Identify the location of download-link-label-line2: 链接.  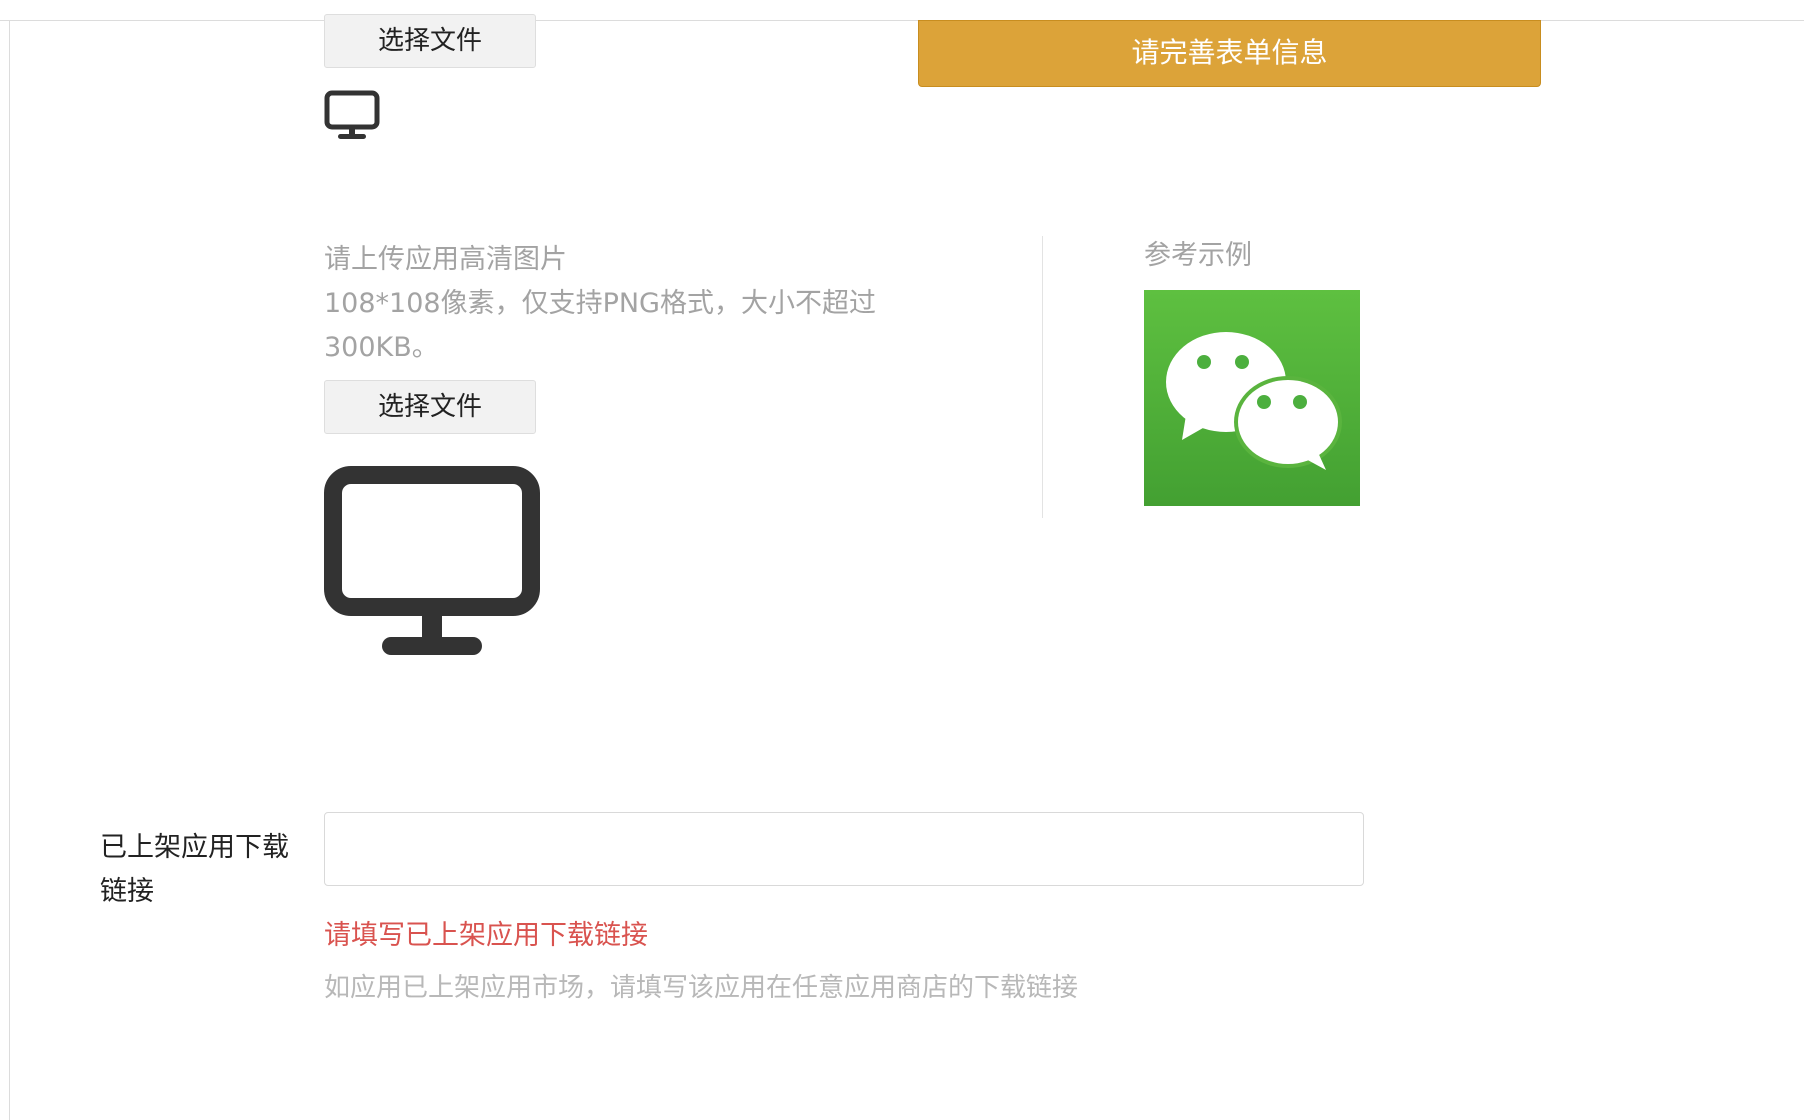
(127, 891).